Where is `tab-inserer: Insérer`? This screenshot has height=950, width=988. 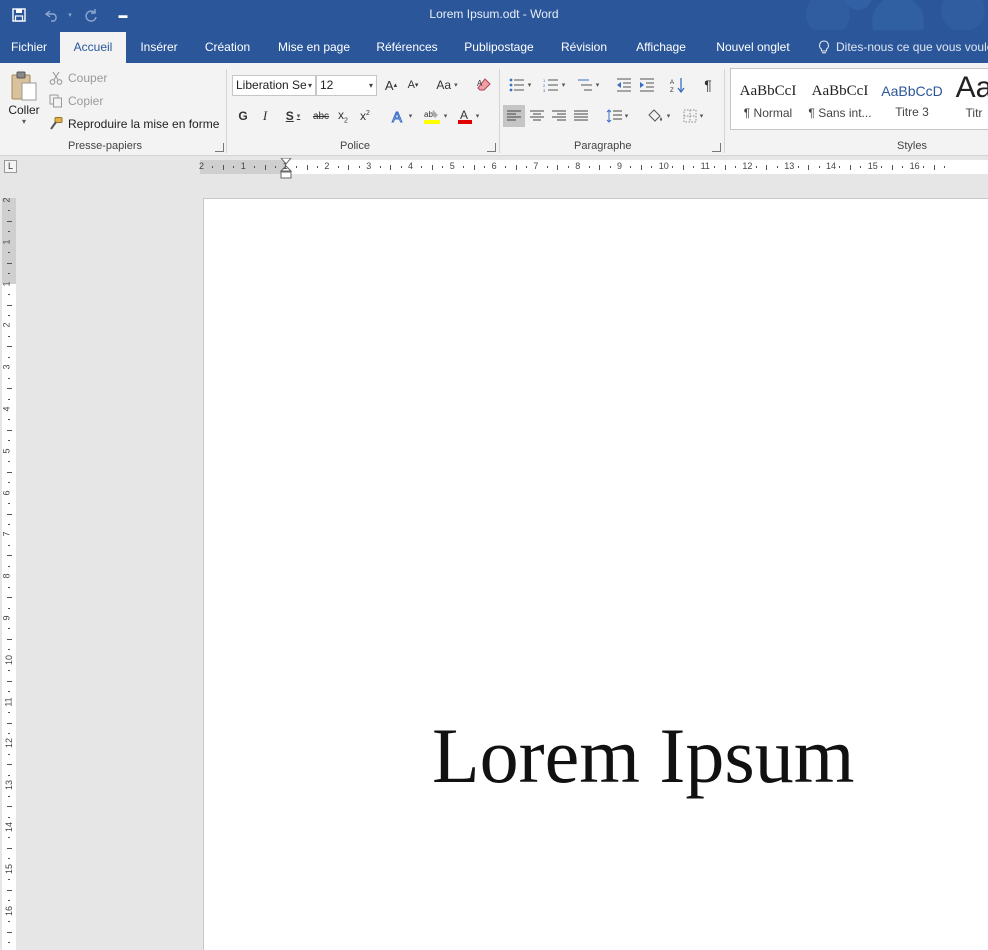
tab-inserer: Insérer is located at coordinates (159, 47).